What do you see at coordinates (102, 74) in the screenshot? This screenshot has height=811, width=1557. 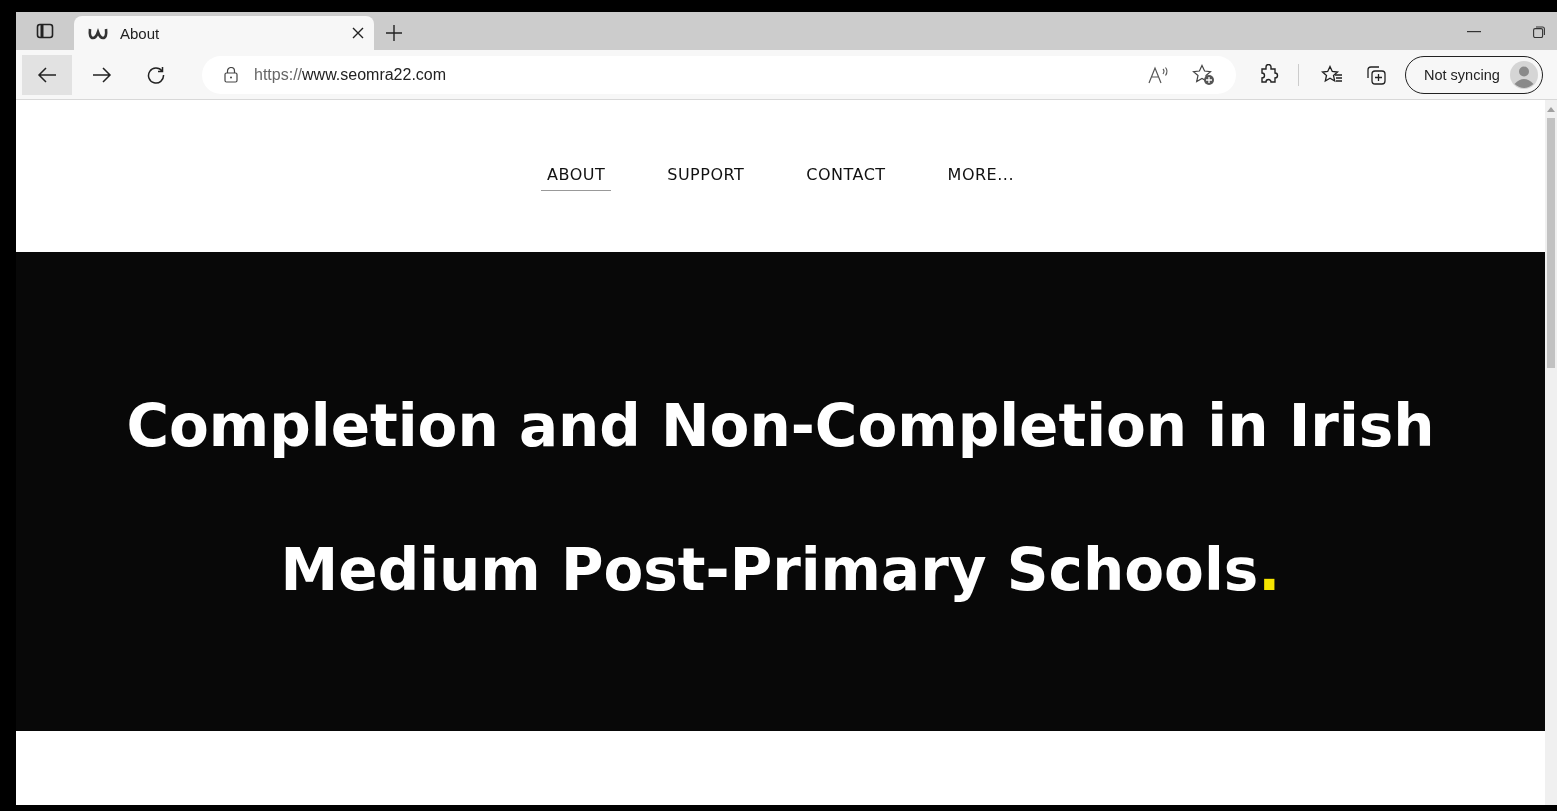 I see `forward-arrow-icon` at bounding box center [102, 74].